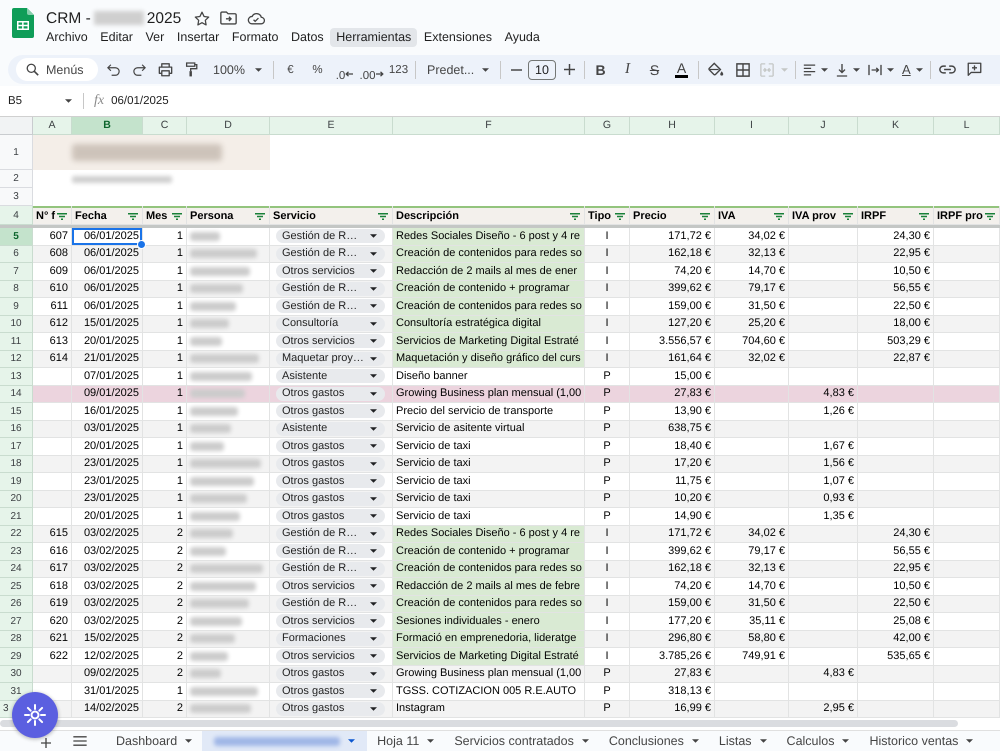  I want to click on number-format-button: .00, so click(371, 70).